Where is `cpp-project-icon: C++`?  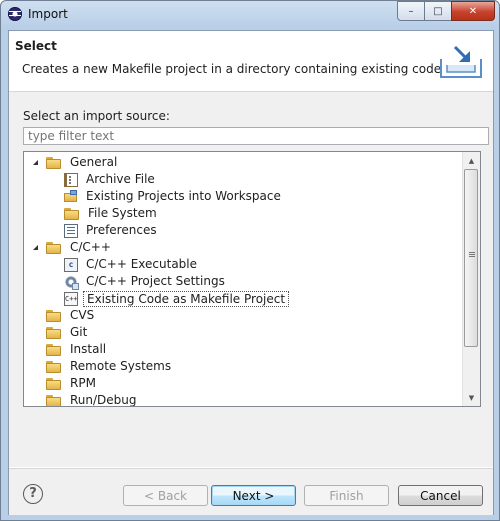
cpp-project-icon: C++ is located at coordinates (71, 298).